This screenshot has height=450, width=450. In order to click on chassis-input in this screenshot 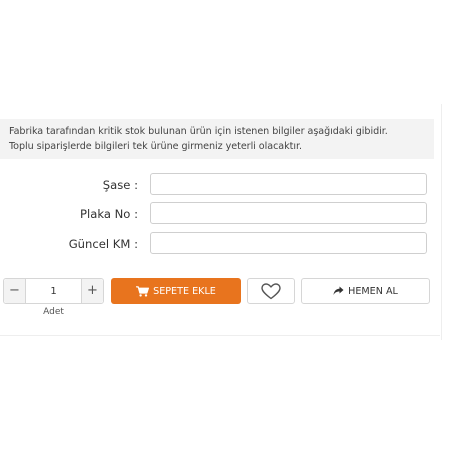, I will do `click(288, 184)`.